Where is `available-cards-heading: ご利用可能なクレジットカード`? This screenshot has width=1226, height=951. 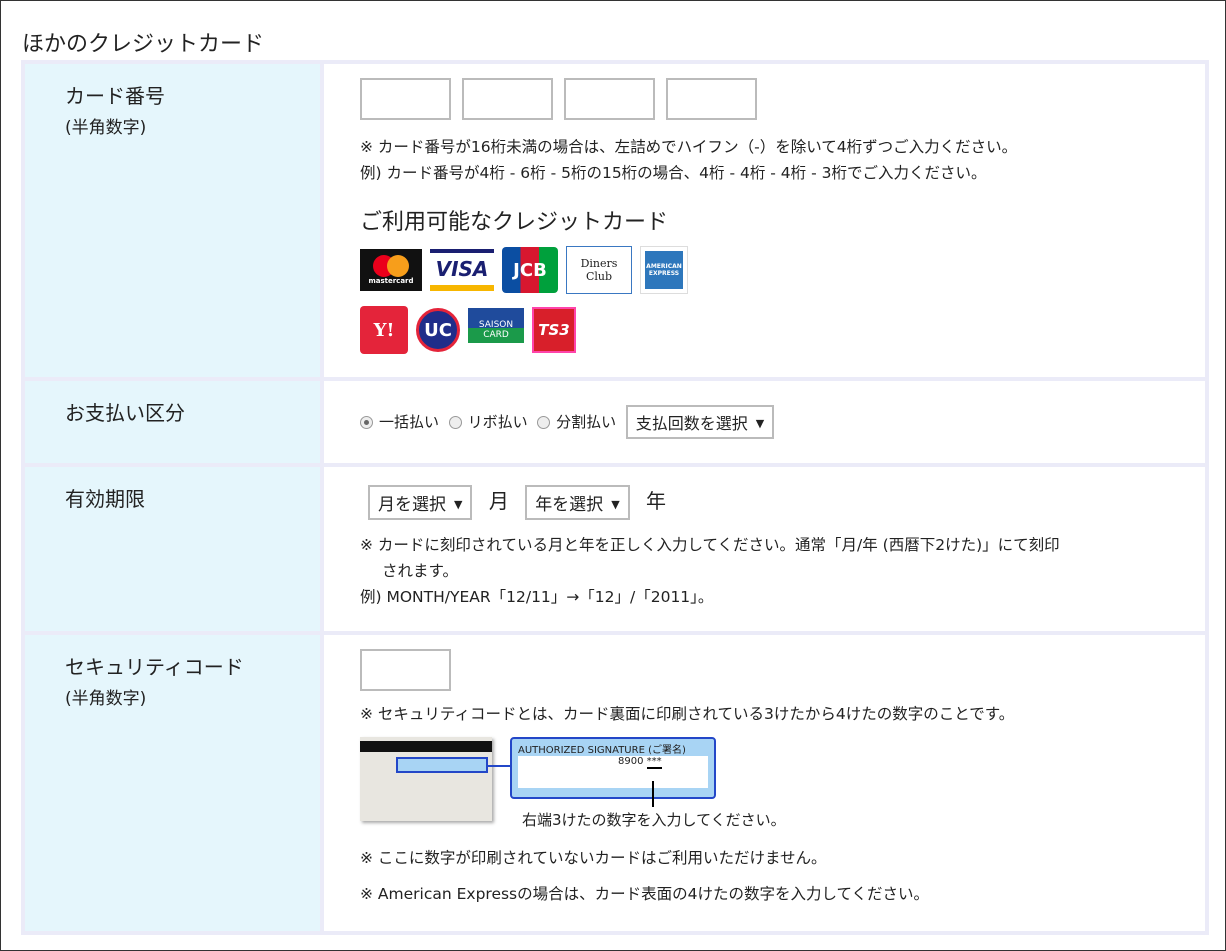 available-cards-heading: ご利用可能なクレジットカード is located at coordinates (514, 222).